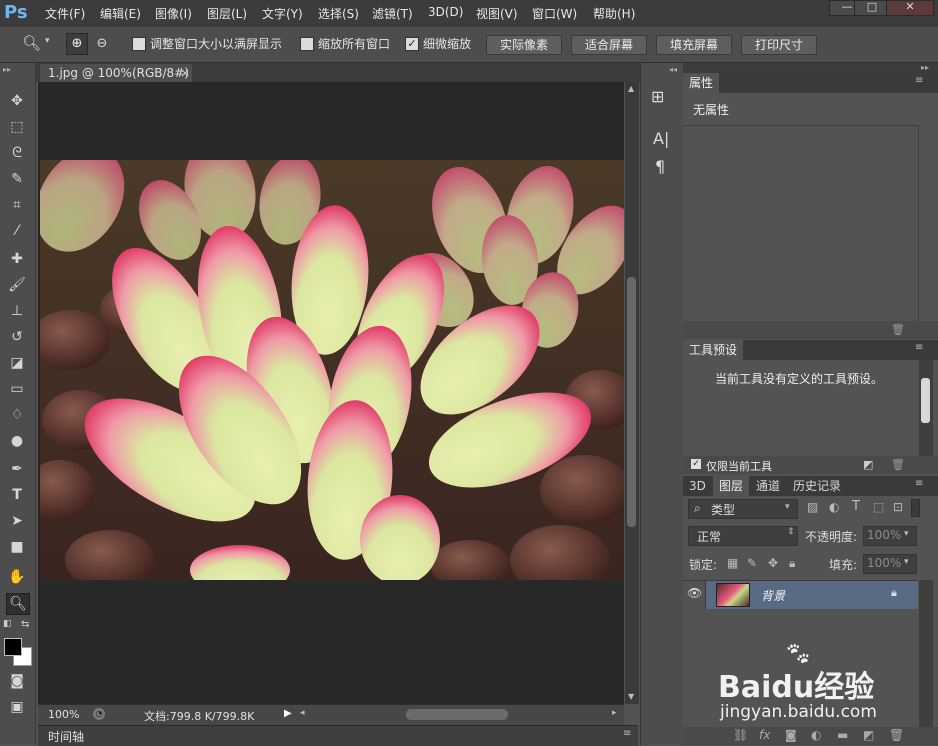 The image size is (938, 746). Describe the element at coordinates (17, 707) in the screenshot. I see `screen-mode-icon: ▣` at that location.